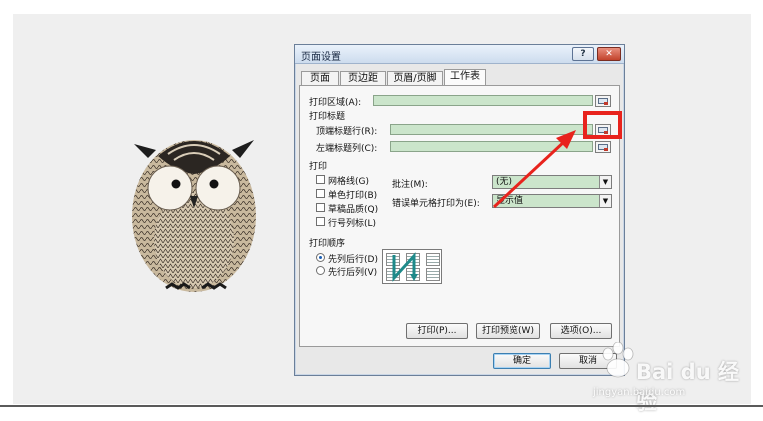 This screenshot has width=763, height=421. What do you see at coordinates (618, 360) in the screenshot?
I see `baidu-paw-icon` at bounding box center [618, 360].